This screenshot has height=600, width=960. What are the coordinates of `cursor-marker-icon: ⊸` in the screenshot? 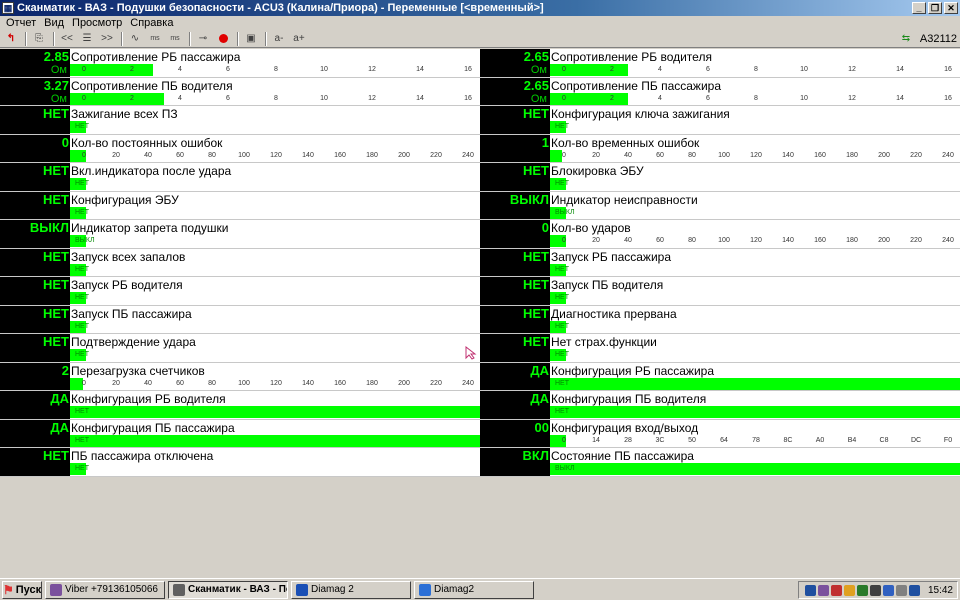 It's located at (203, 39).